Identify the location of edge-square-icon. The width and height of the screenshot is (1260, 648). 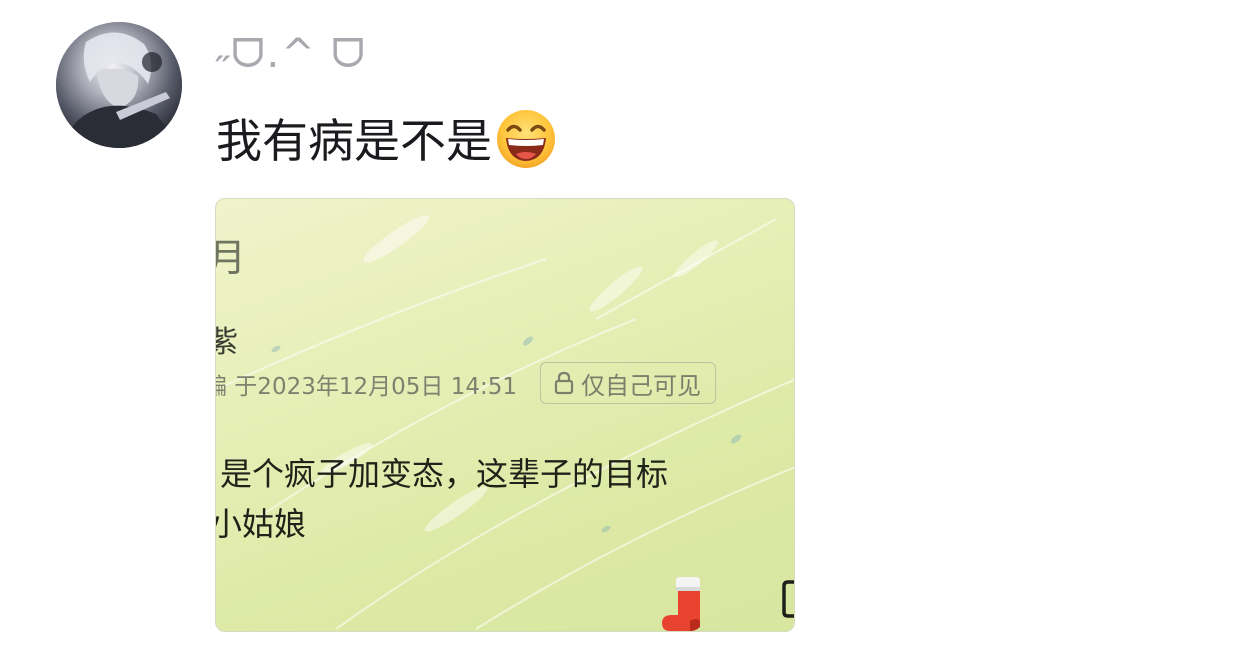
(788, 599).